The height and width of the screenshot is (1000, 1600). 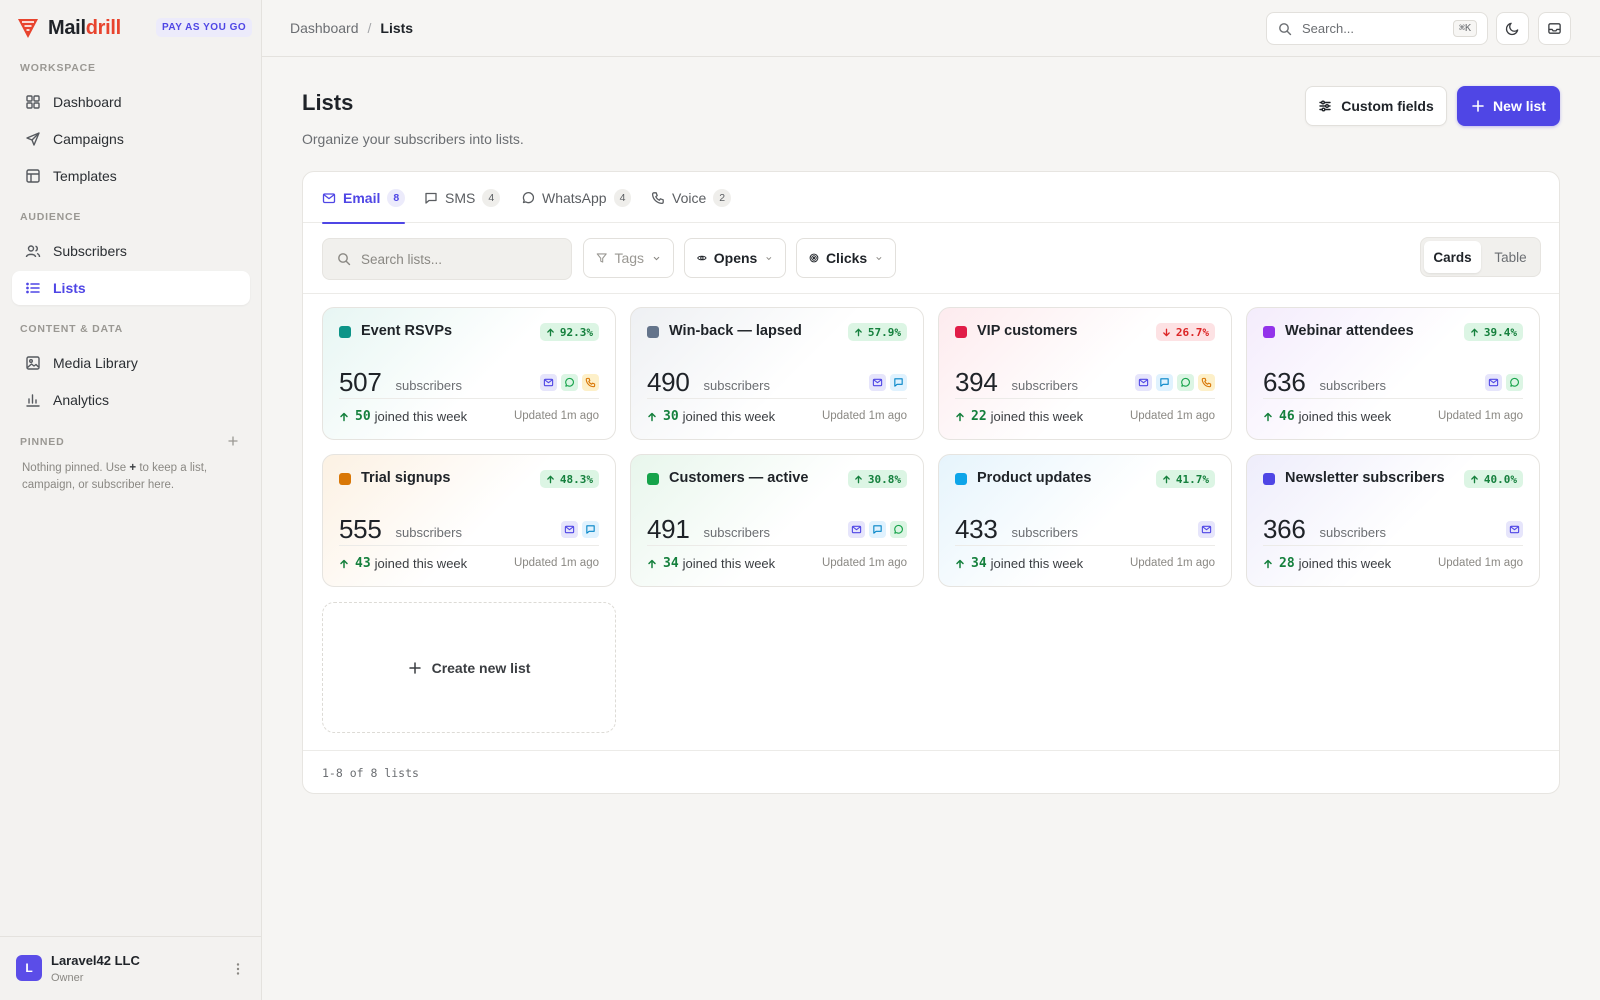 What do you see at coordinates (360, 529) in the screenshot?
I see `subscriber-count: 555` at bounding box center [360, 529].